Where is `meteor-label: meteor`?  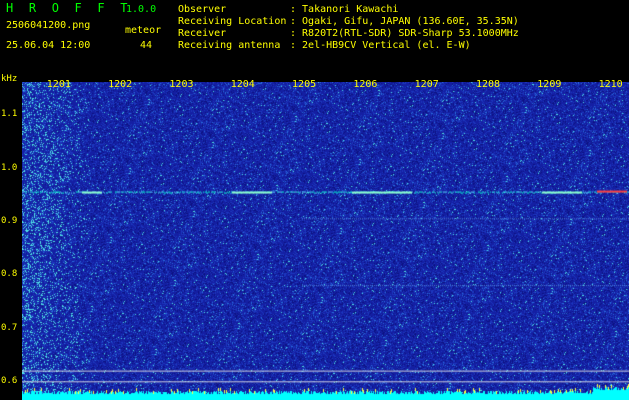 meteor-label: meteor is located at coordinates (143, 30).